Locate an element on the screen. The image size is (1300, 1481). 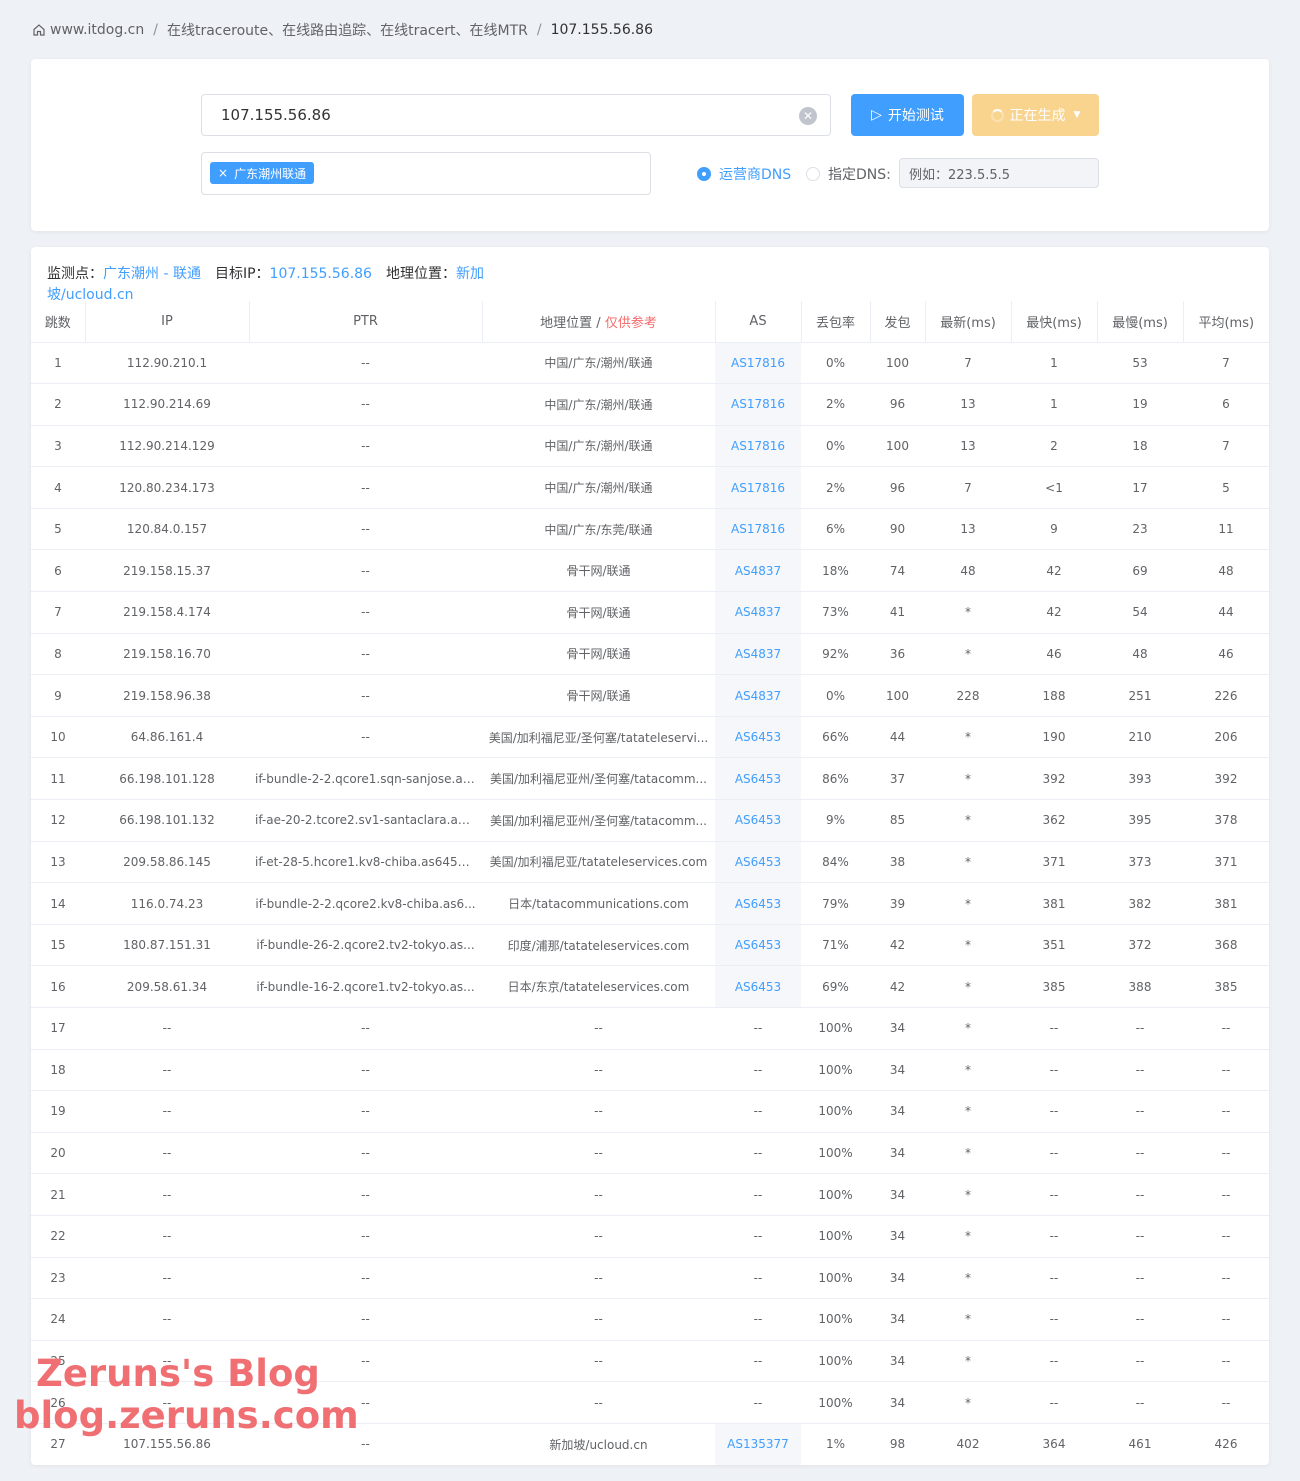
dns-custom-radio: 指定DNS: is located at coordinates (848, 174).